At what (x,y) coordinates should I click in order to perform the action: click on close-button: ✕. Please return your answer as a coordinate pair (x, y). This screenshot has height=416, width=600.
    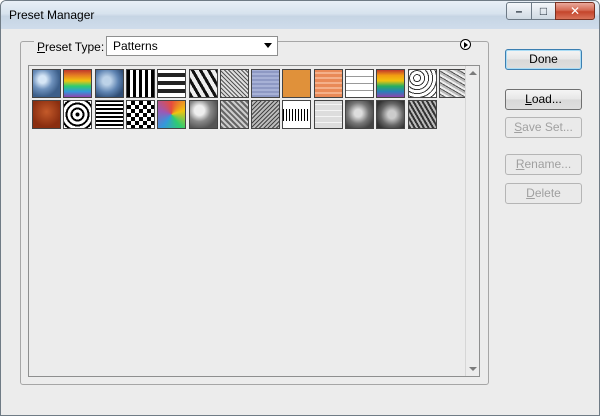
    Looking at the image, I should click on (575, 11).